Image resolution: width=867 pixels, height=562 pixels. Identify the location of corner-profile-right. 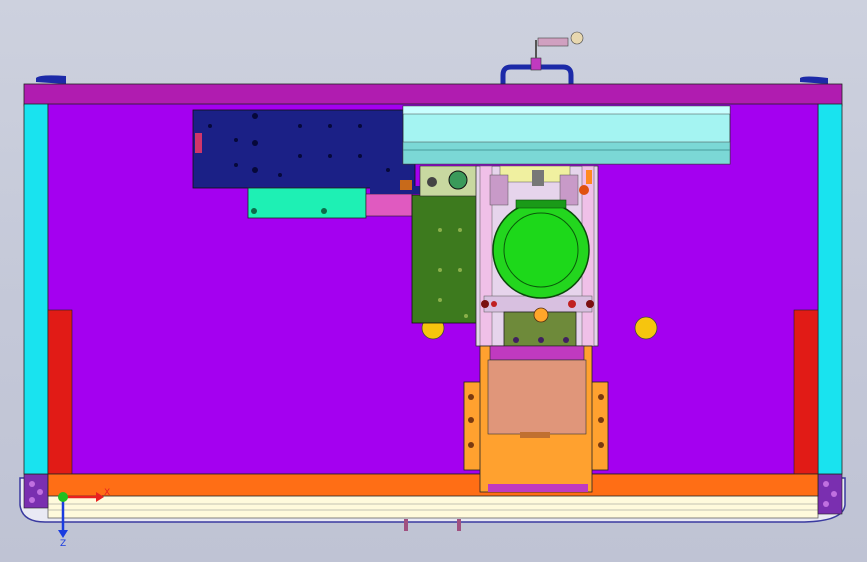
(830, 494).